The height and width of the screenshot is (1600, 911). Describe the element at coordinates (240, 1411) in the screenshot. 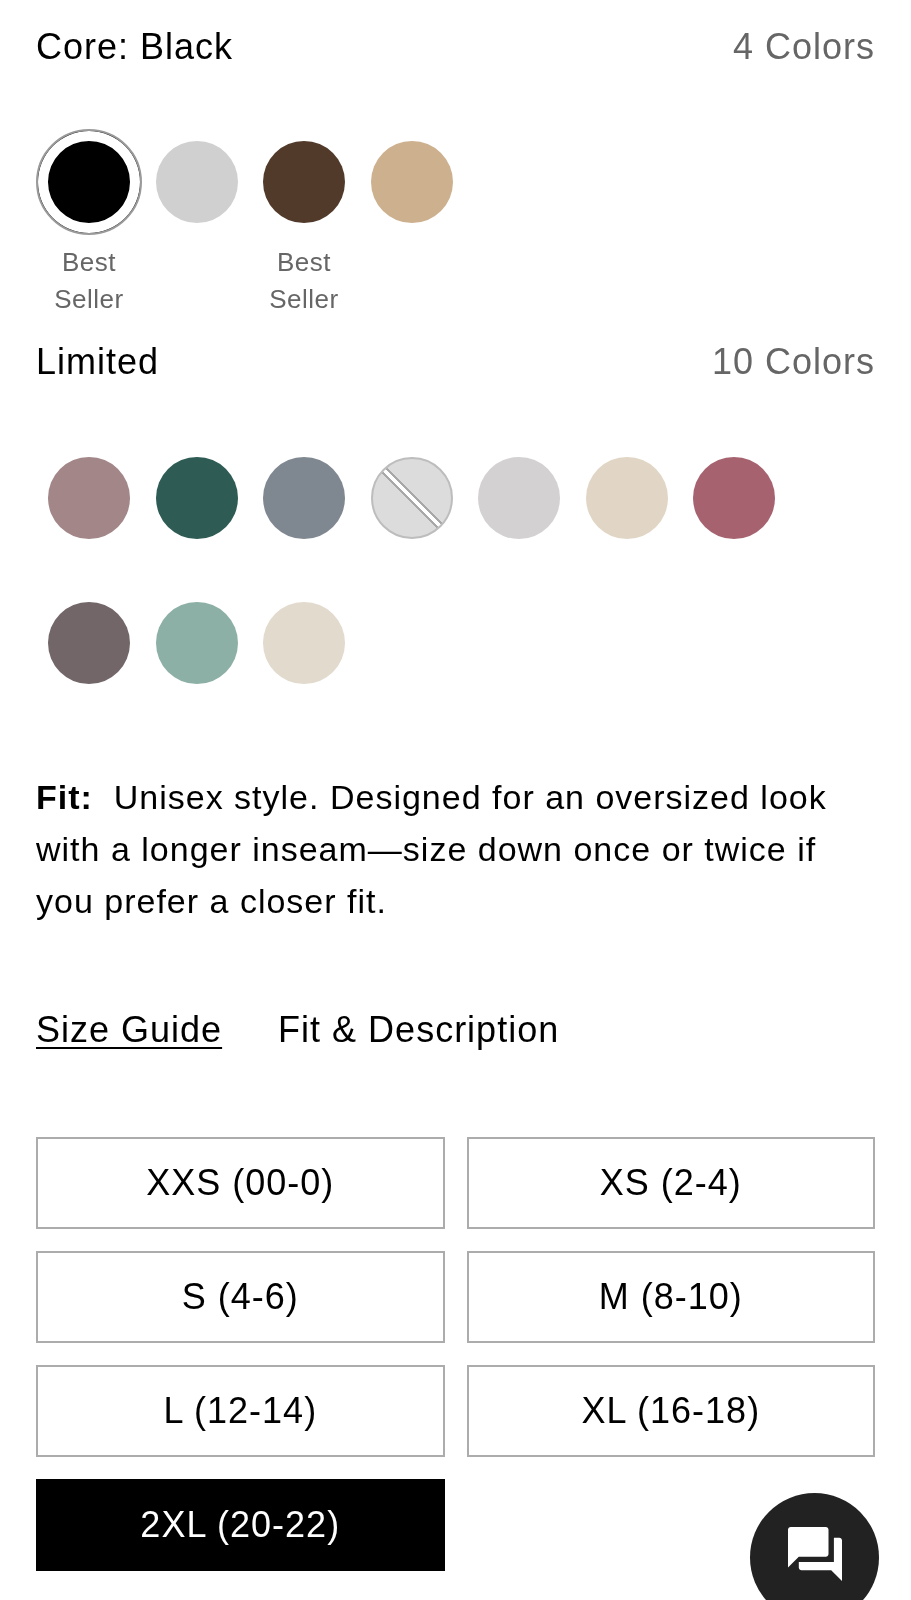

I see `size-button: L (12-14)` at that location.